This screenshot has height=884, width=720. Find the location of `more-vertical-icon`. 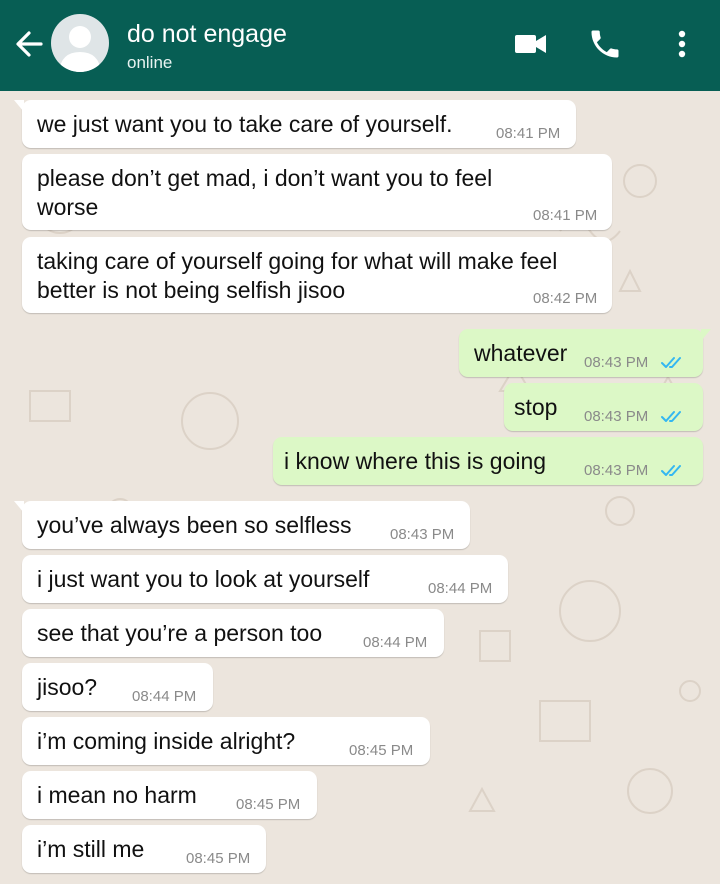

more-vertical-icon is located at coordinates (682, 44).